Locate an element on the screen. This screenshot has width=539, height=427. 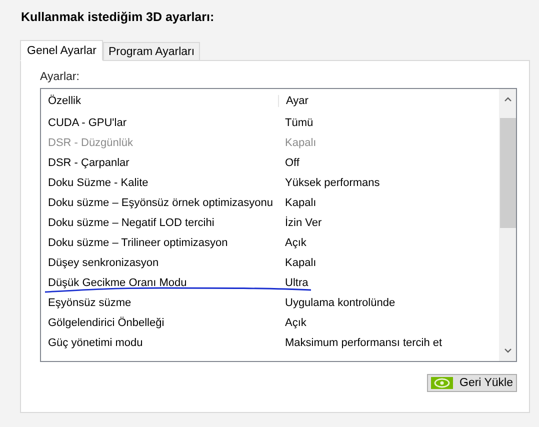
scroll-down-icon is located at coordinates (508, 350).